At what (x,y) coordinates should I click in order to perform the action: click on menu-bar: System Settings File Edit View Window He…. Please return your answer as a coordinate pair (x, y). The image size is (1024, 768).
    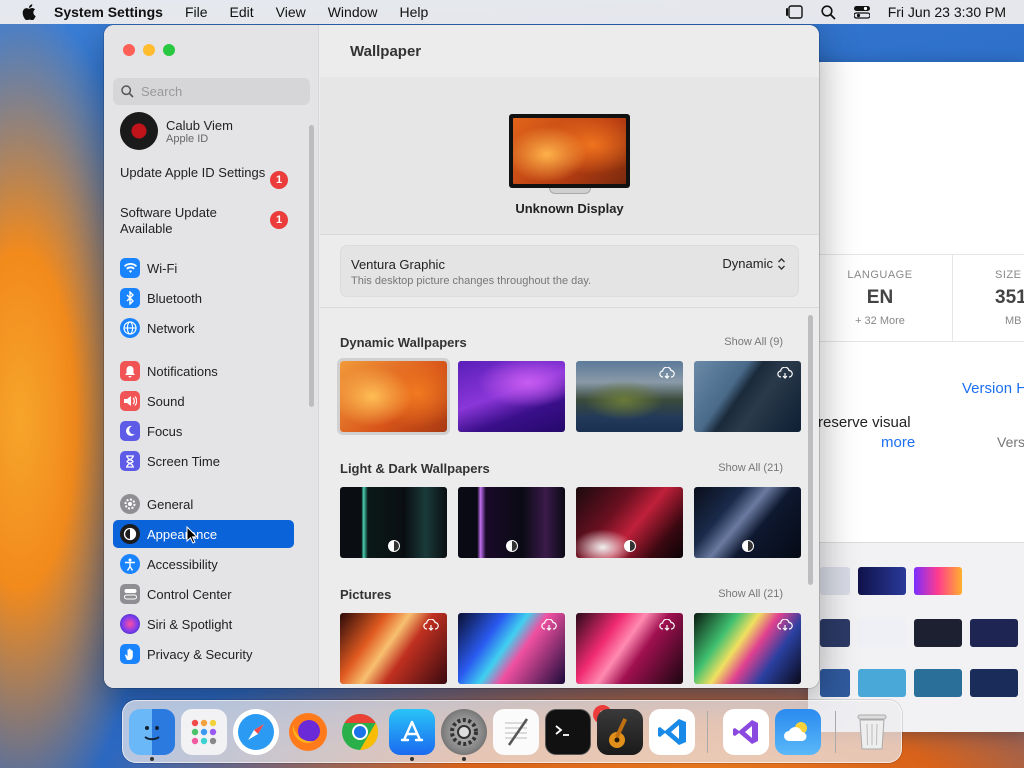
    Looking at the image, I should click on (512, 12).